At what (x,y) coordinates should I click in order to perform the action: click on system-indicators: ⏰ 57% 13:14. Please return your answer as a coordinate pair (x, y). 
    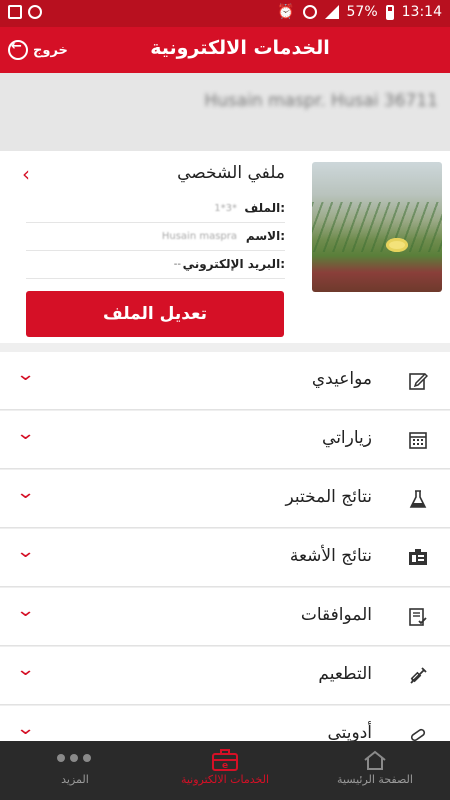
    Looking at the image, I should click on (359, 12).